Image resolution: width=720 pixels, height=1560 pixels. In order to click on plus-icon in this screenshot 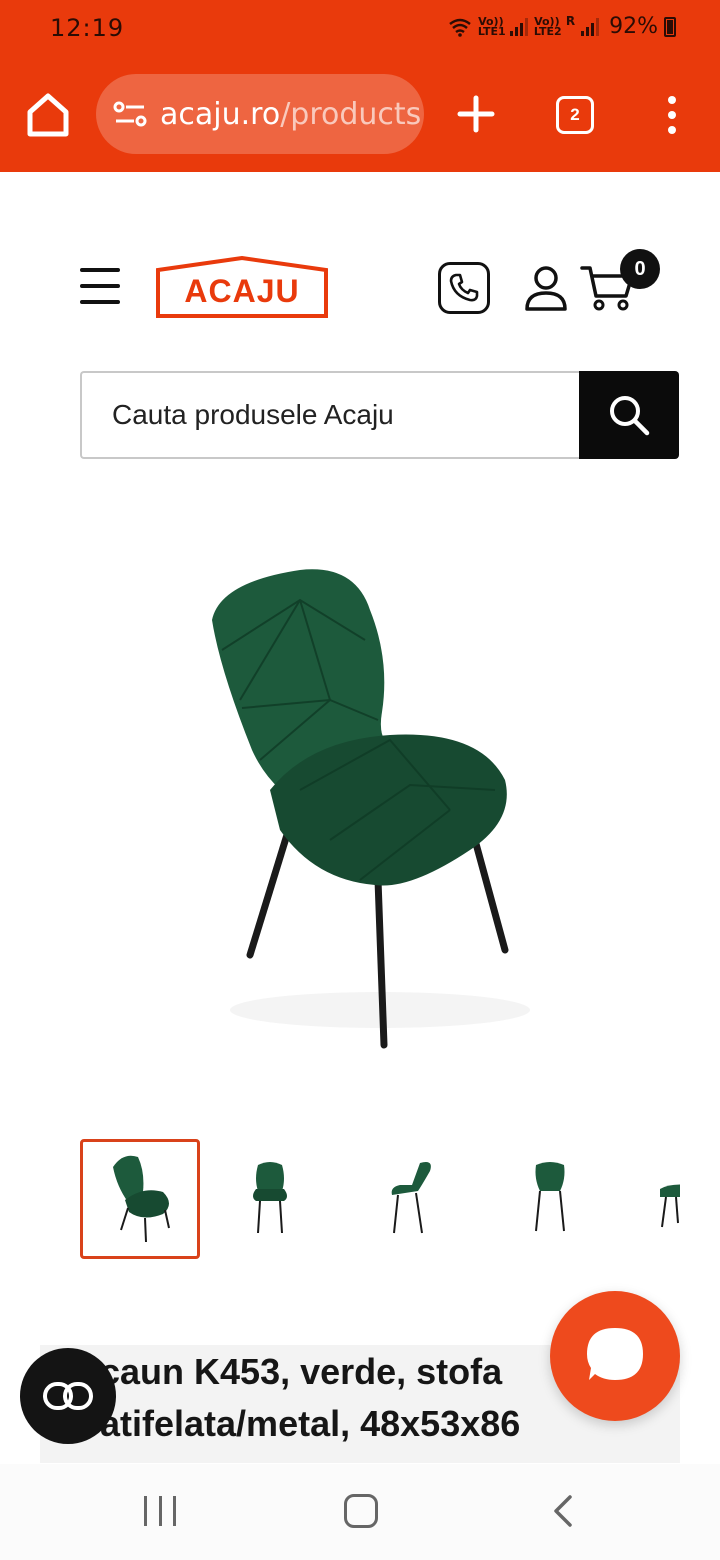, I will do `click(476, 114)`.